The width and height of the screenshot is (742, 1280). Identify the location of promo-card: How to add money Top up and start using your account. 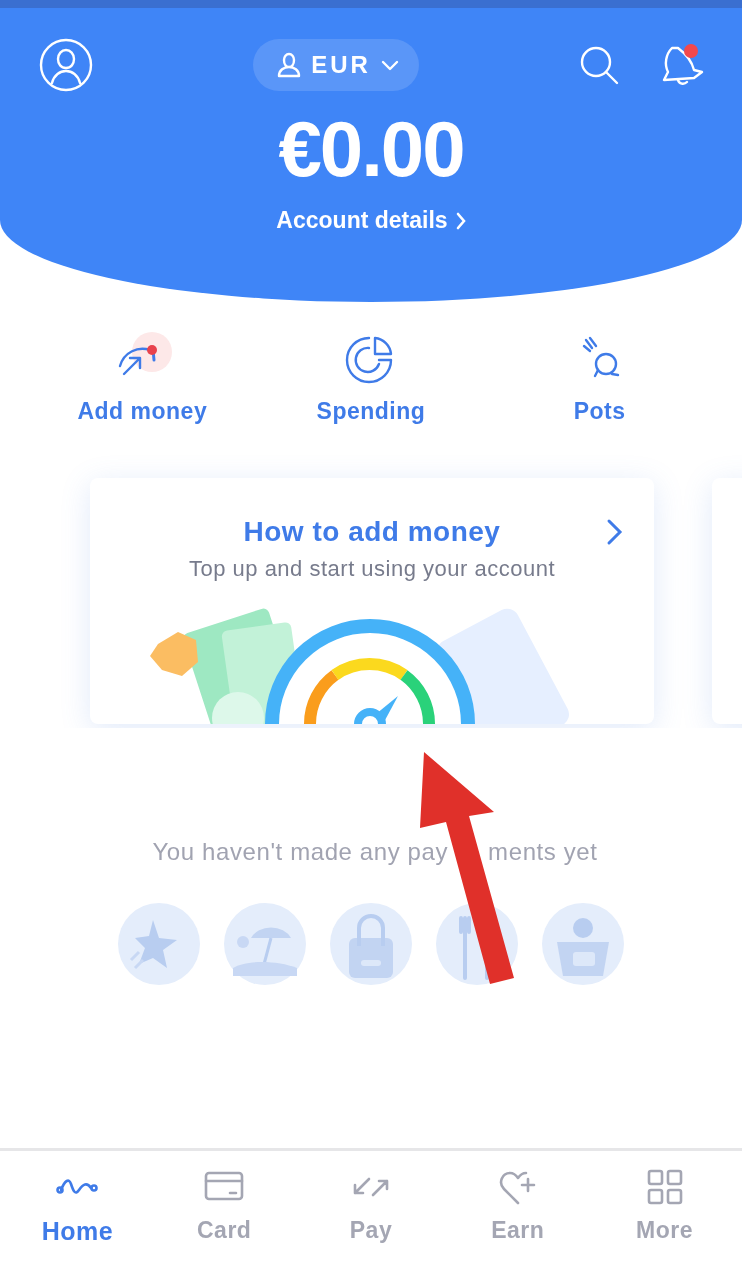
(372, 601).